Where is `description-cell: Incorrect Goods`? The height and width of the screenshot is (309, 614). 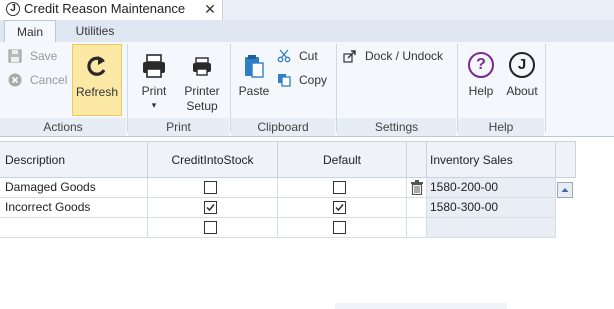 description-cell: Incorrect Goods is located at coordinates (74, 208).